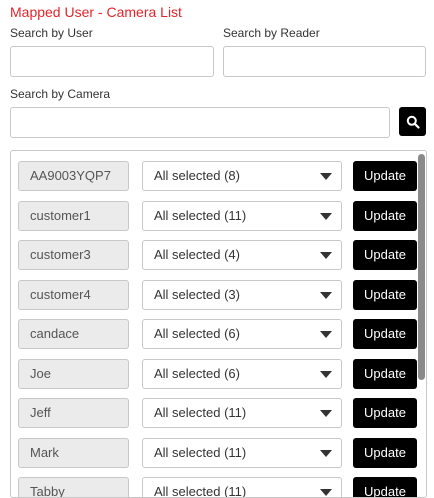  What do you see at coordinates (271, 33) in the screenshot?
I see `search-reader-label: Search by Reader` at bounding box center [271, 33].